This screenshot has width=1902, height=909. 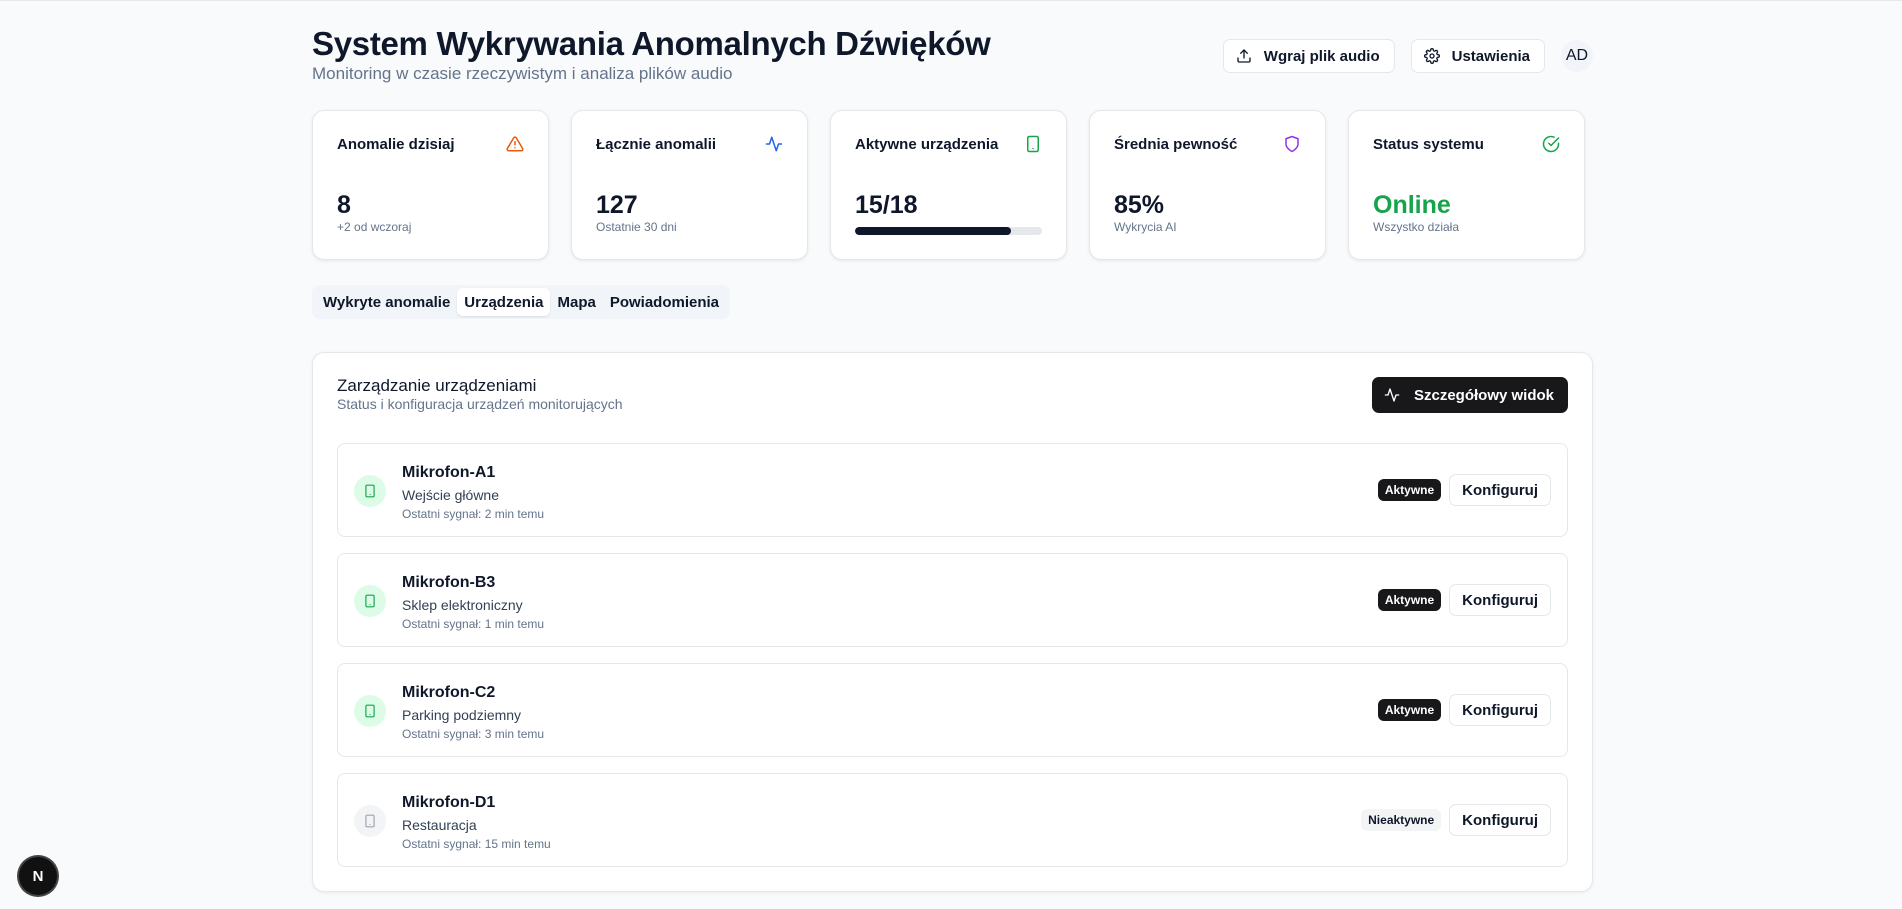 I want to click on active-devices-progress, so click(x=948, y=231).